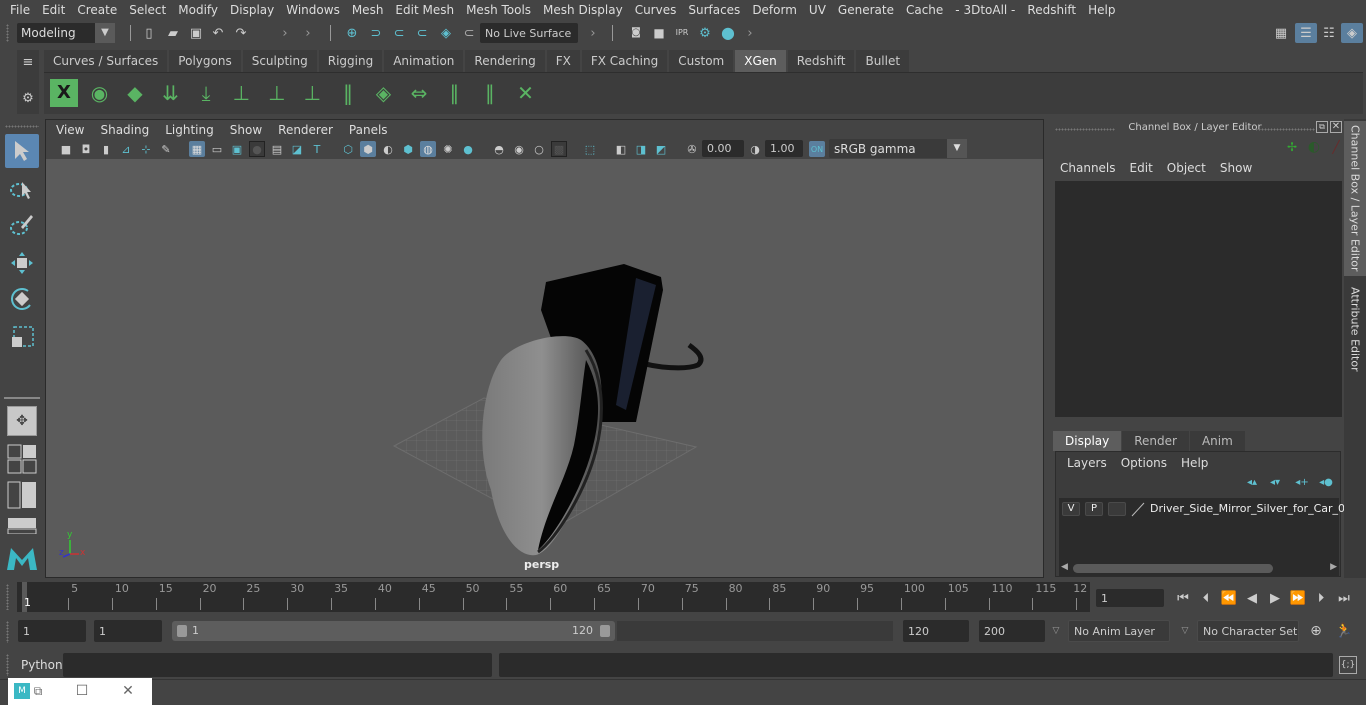  I want to click on ipr-render-icon: IPR, so click(682, 33).